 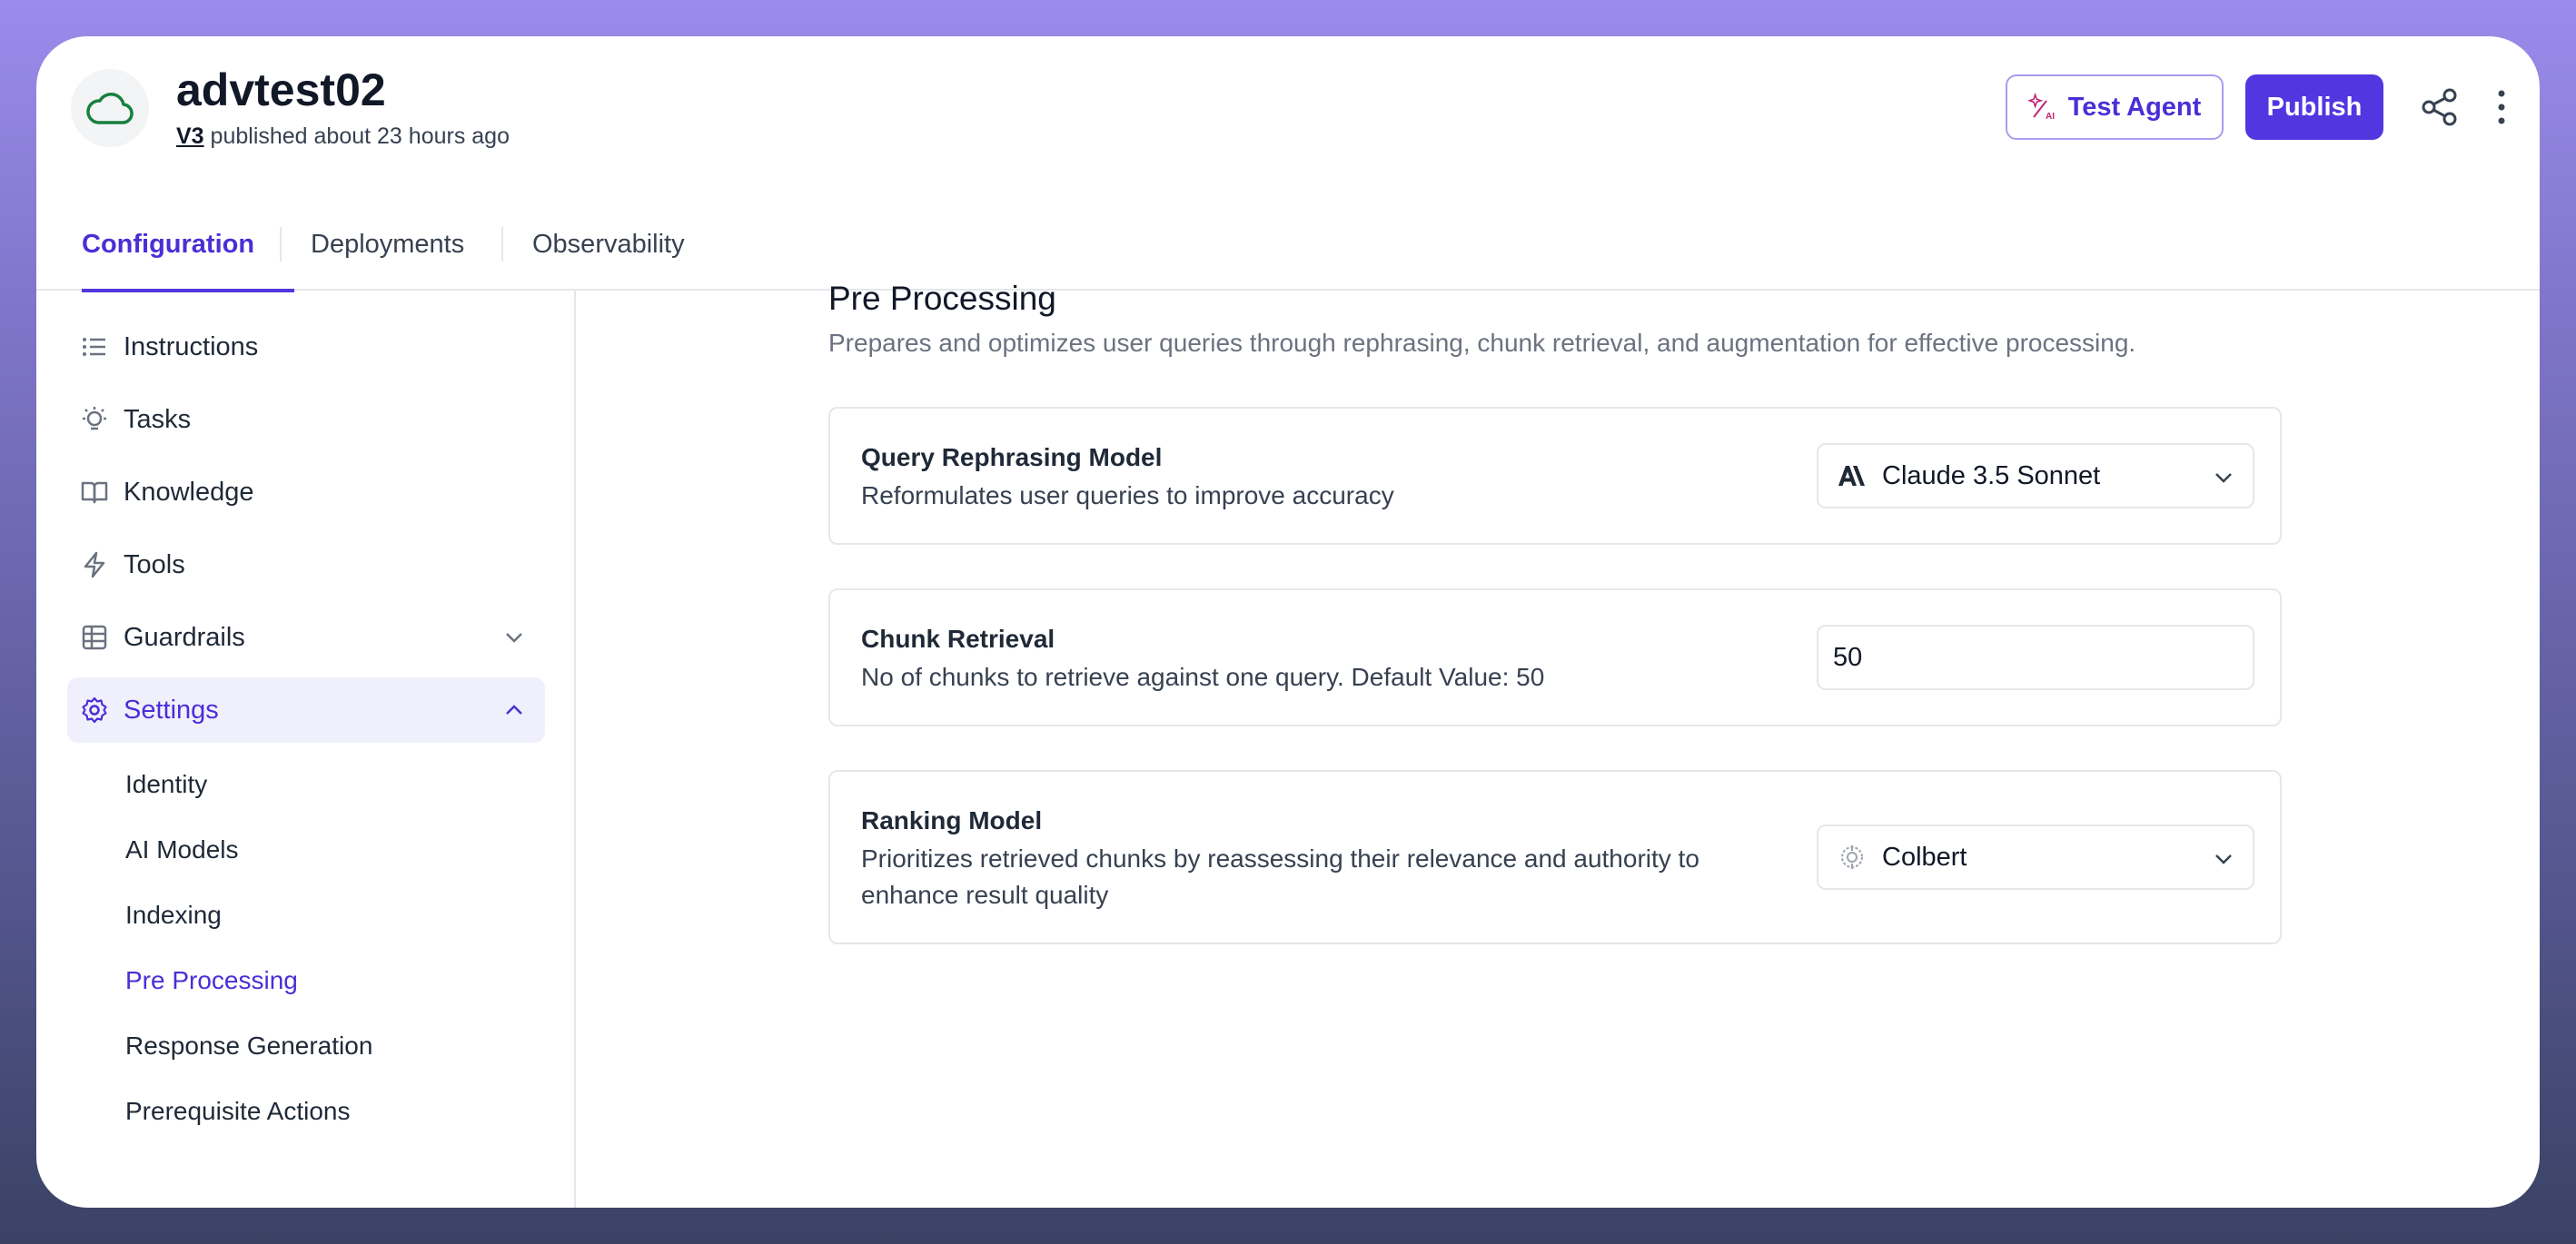 I want to click on sidebar-subitem-response-generation: Response Generation, so click(x=248, y=1046).